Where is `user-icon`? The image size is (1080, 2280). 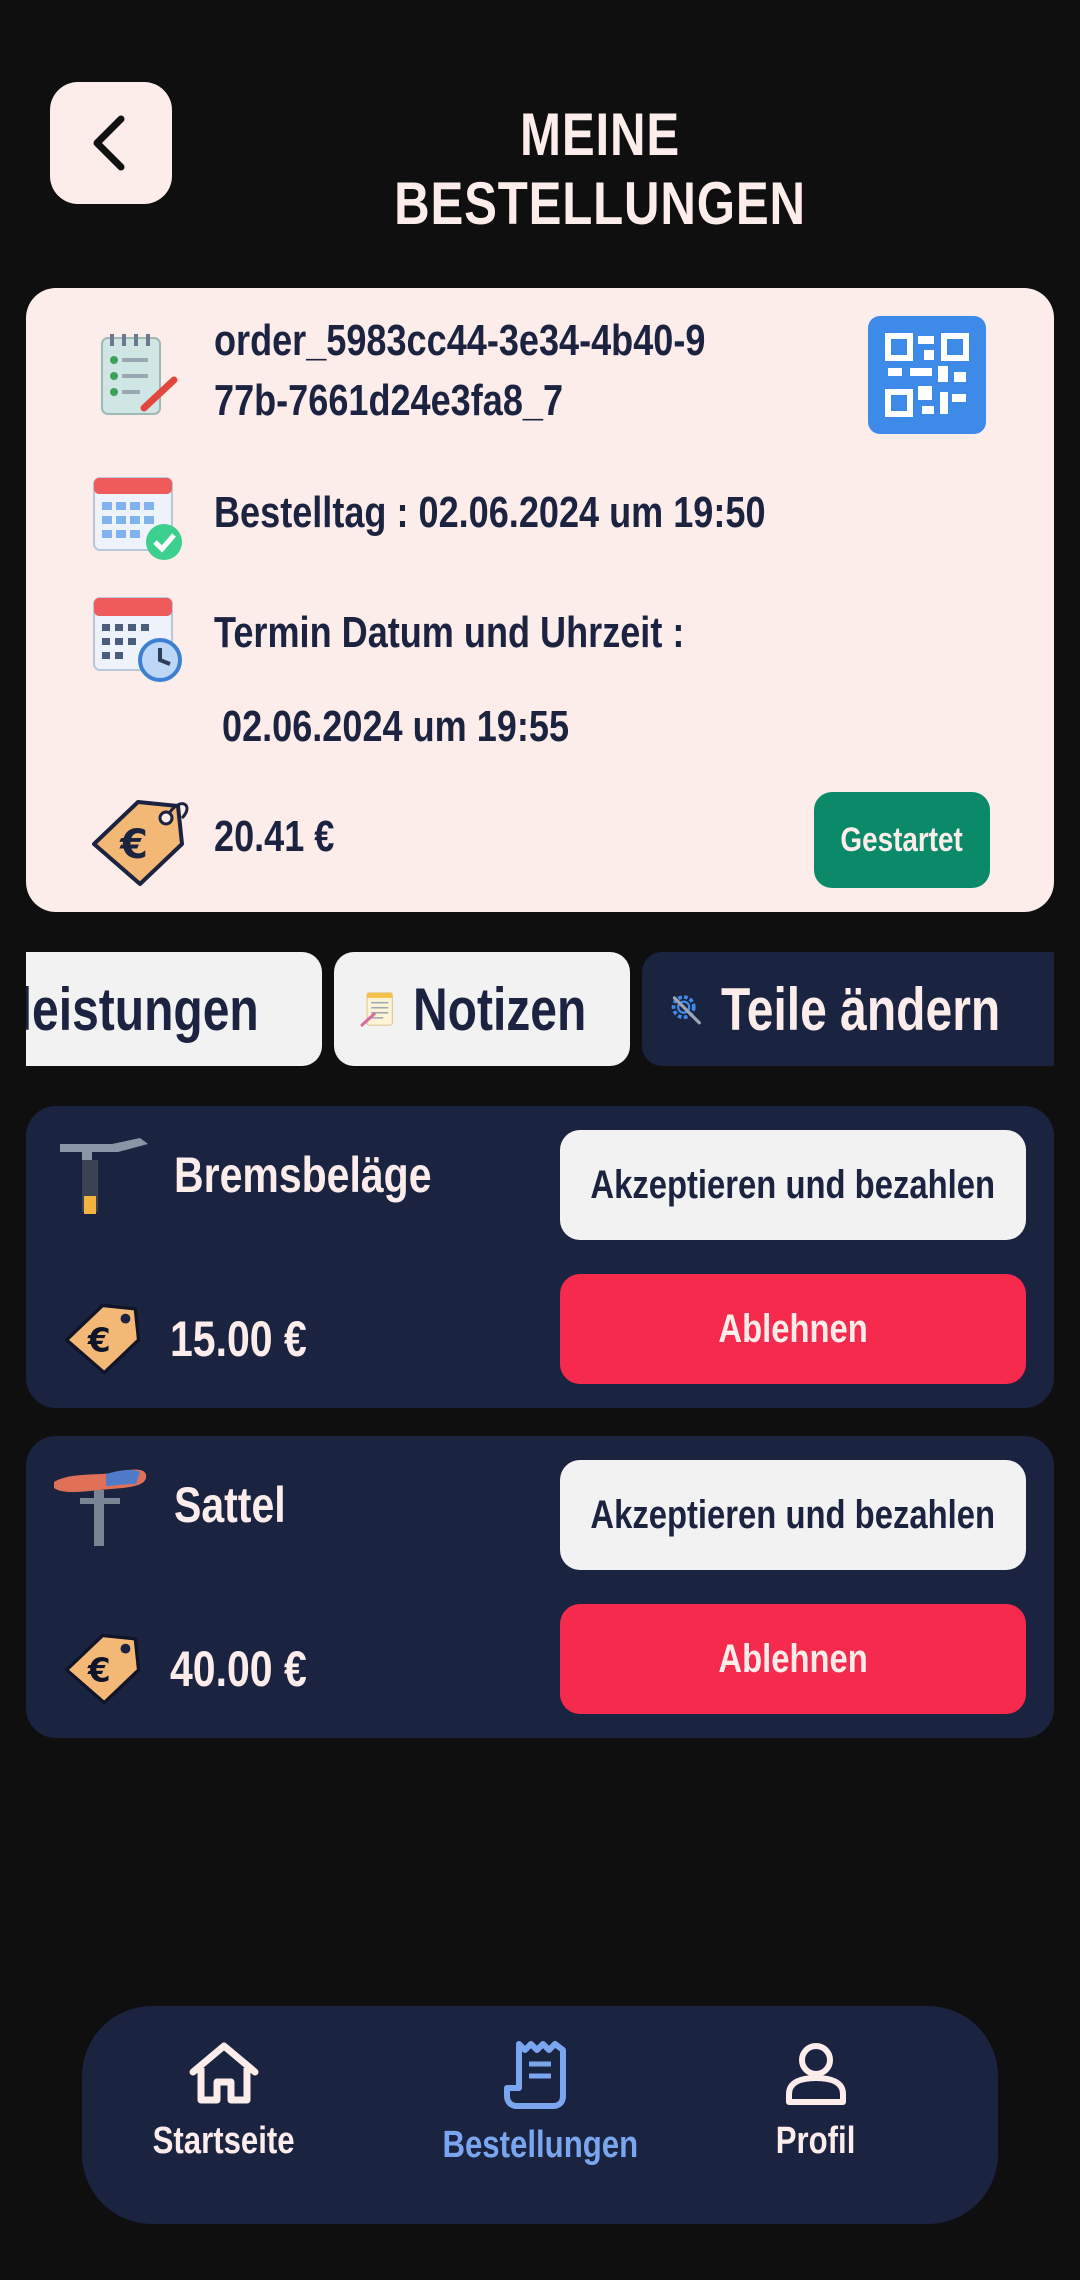
user-icon is located at coordinates (816, 2074).